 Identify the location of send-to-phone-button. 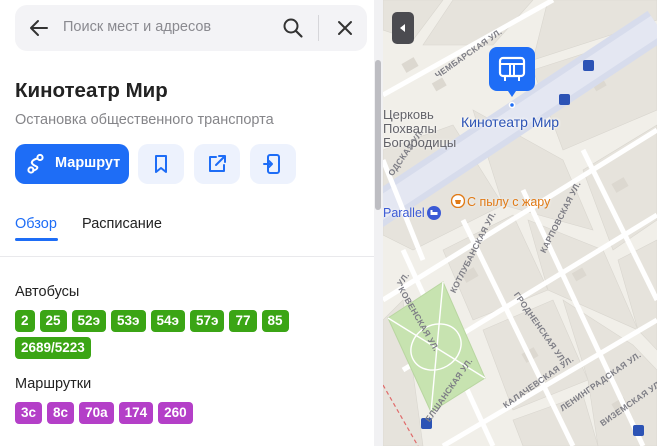
(273, 164).